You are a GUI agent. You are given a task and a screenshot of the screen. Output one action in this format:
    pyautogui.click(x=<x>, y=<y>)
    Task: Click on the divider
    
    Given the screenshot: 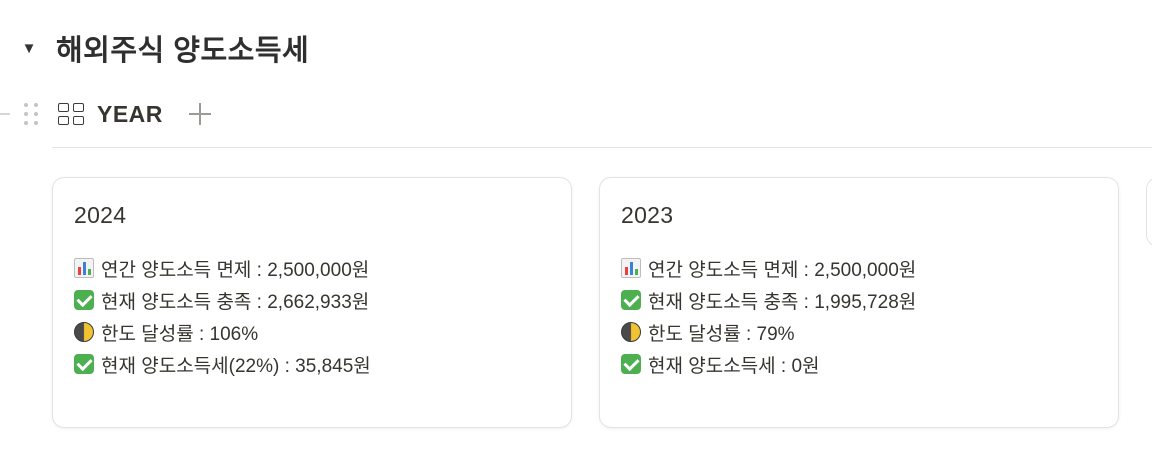 What is the action you would take?
    pyautogui.click(x=602, y=147)
    